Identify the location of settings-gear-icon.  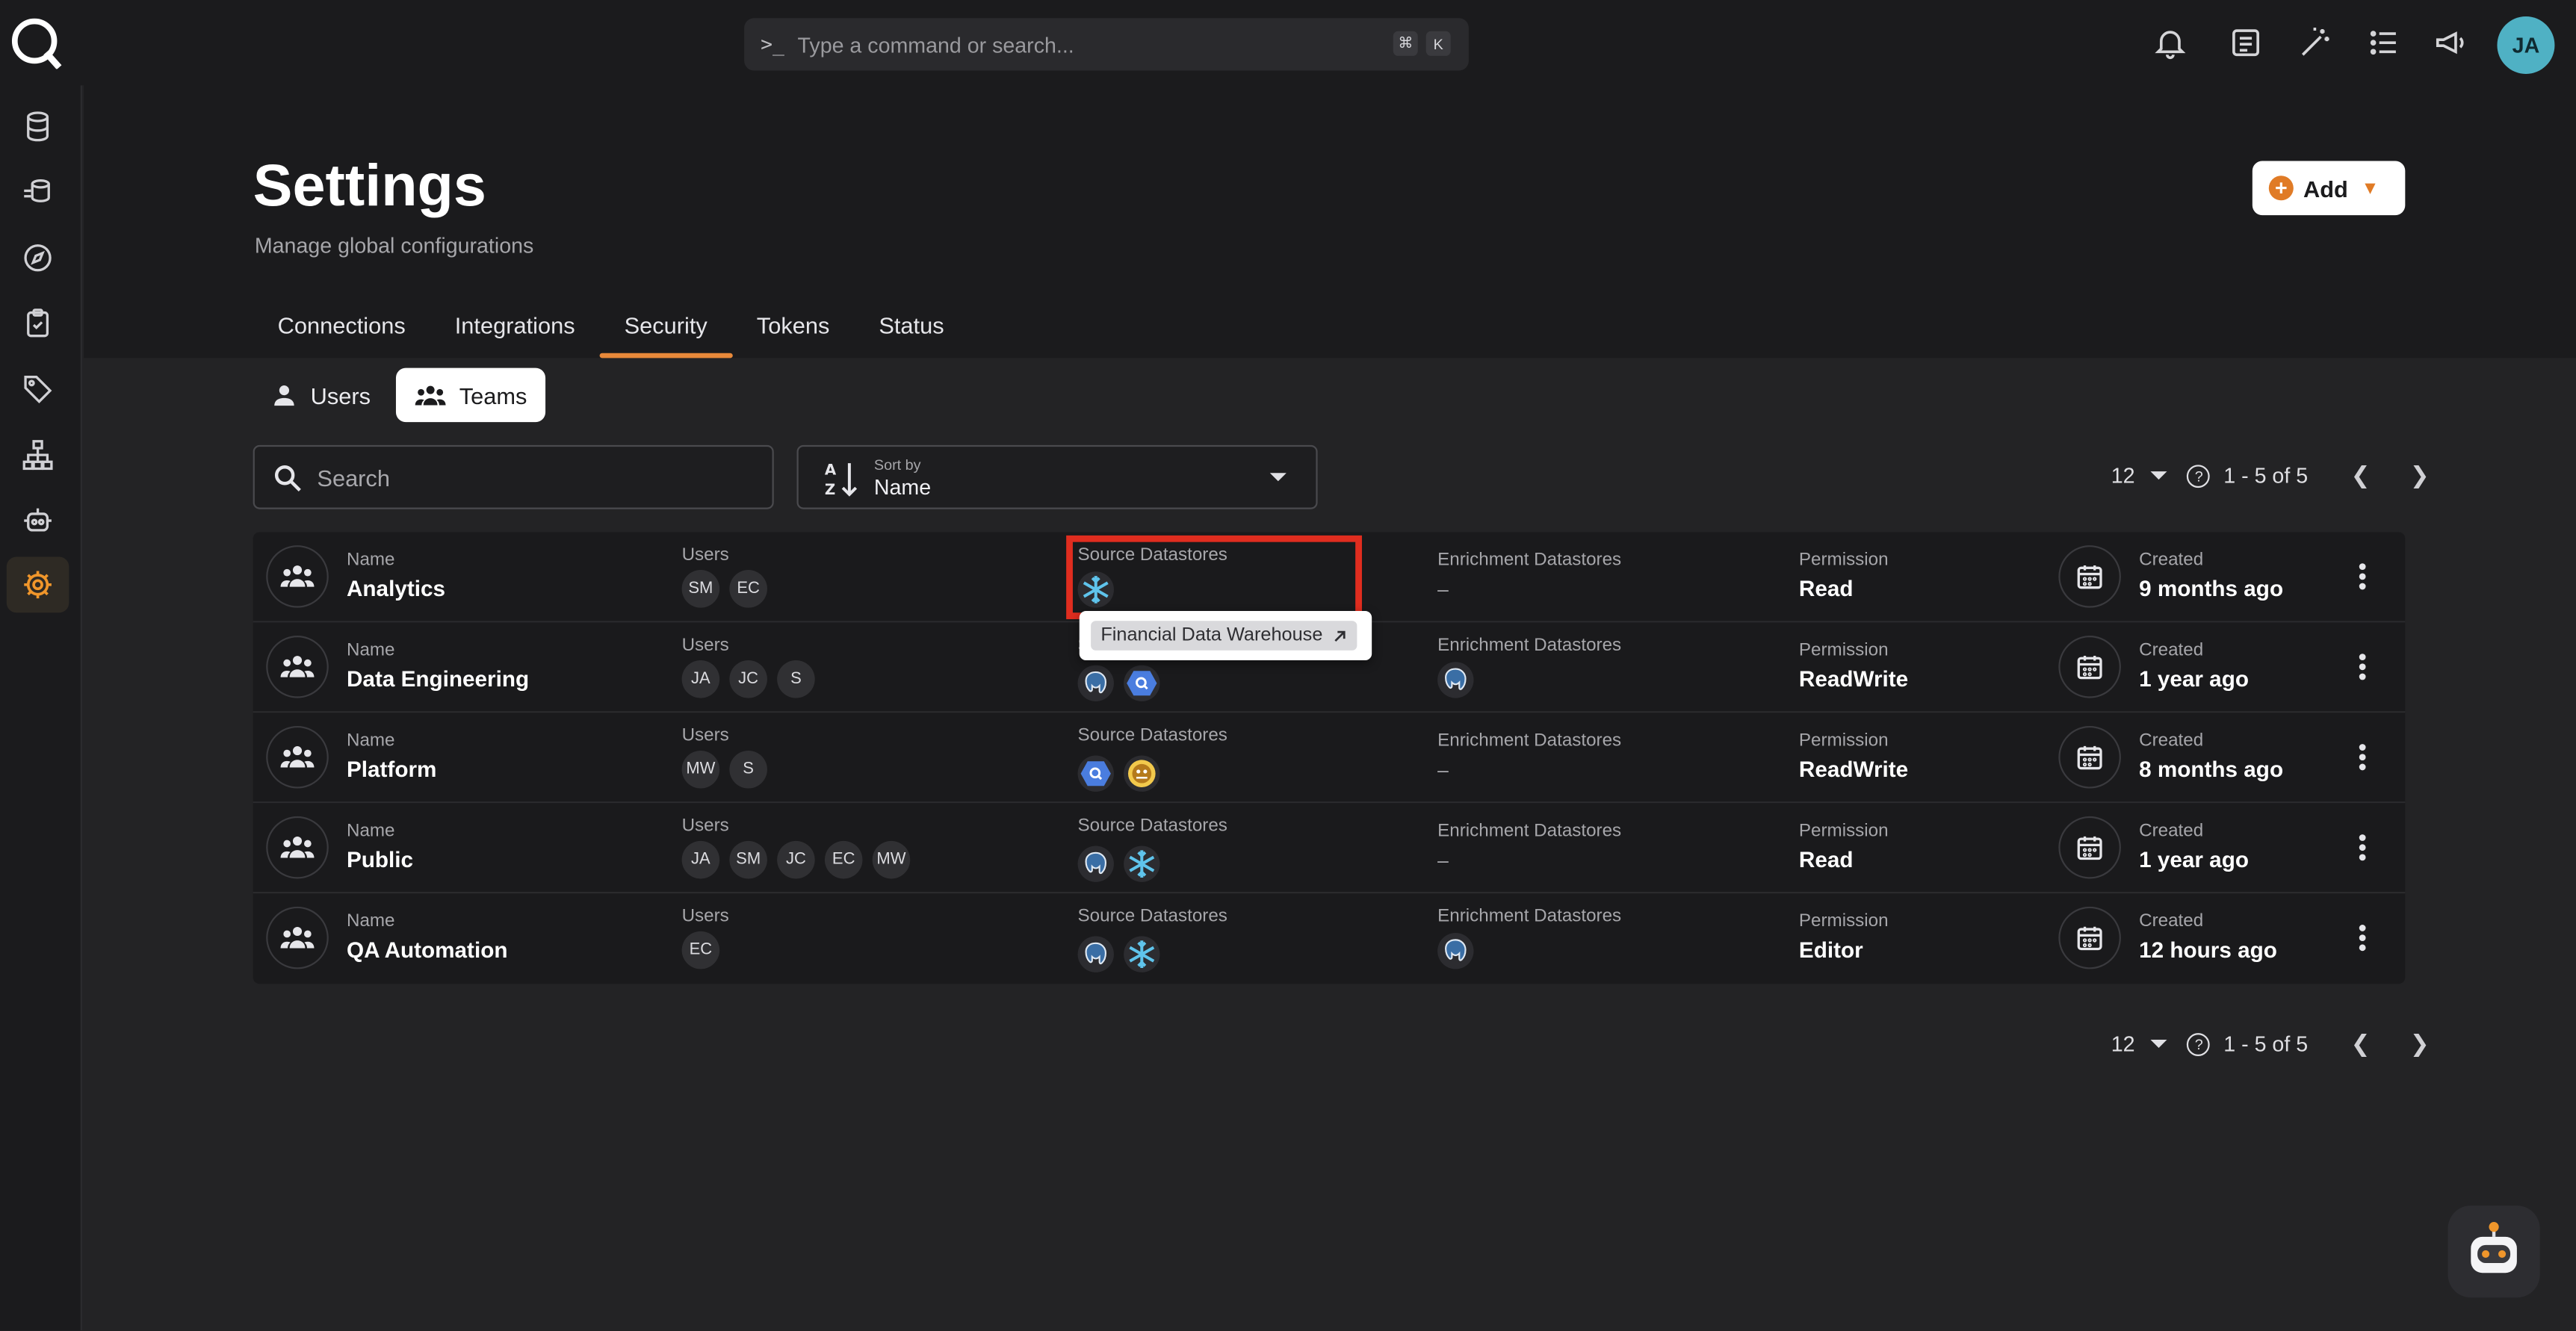
(37, 584).